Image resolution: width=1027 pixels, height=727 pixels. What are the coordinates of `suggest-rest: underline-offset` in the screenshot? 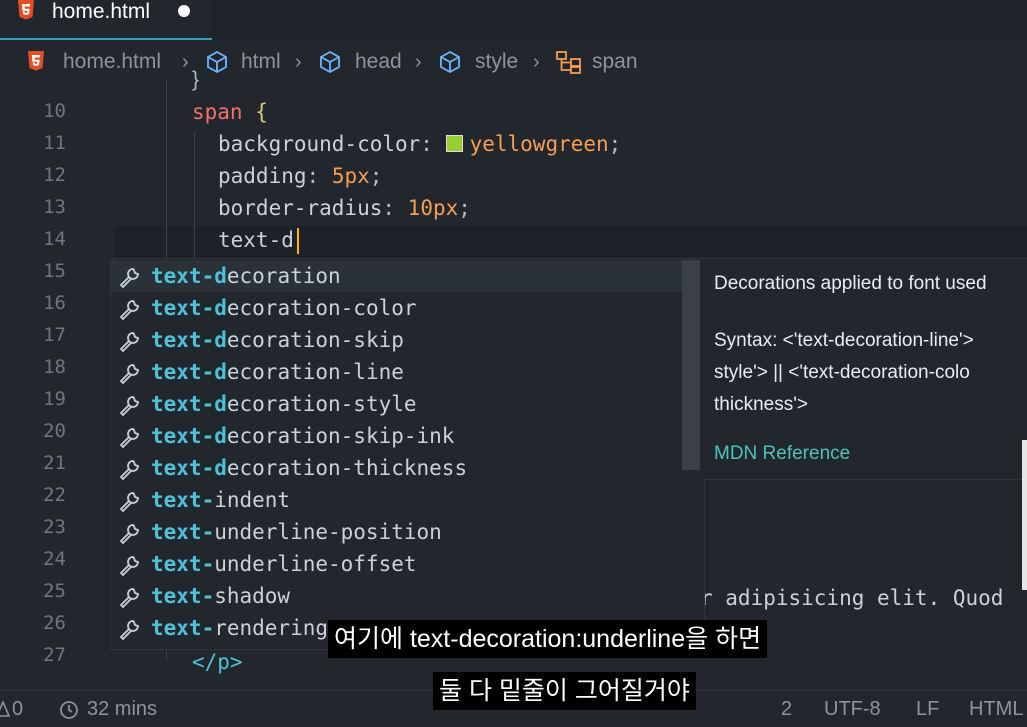 It's located at (315, 564).